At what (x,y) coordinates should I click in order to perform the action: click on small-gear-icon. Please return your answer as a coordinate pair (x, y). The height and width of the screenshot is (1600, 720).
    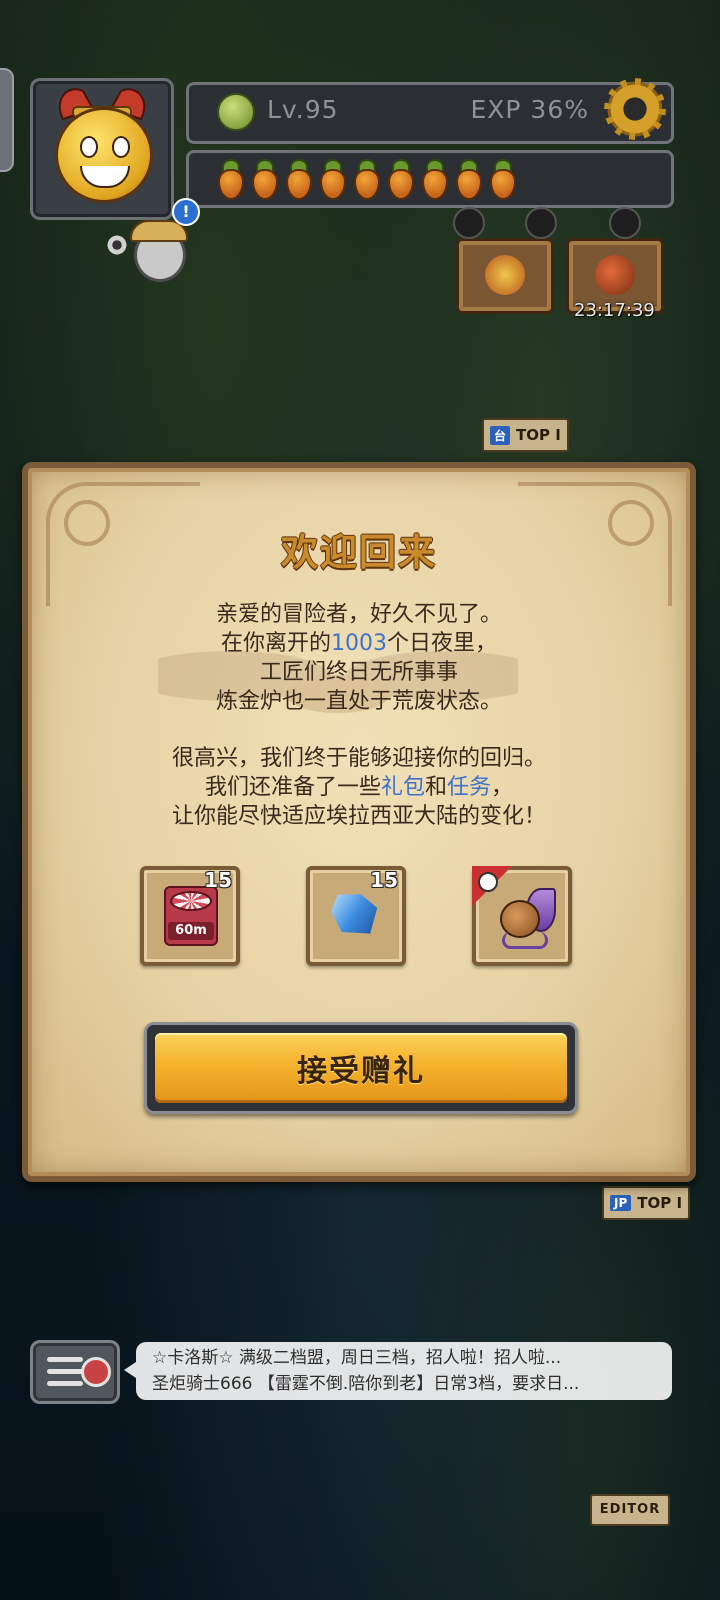
    Looking at the image, I should click on (117, 245).